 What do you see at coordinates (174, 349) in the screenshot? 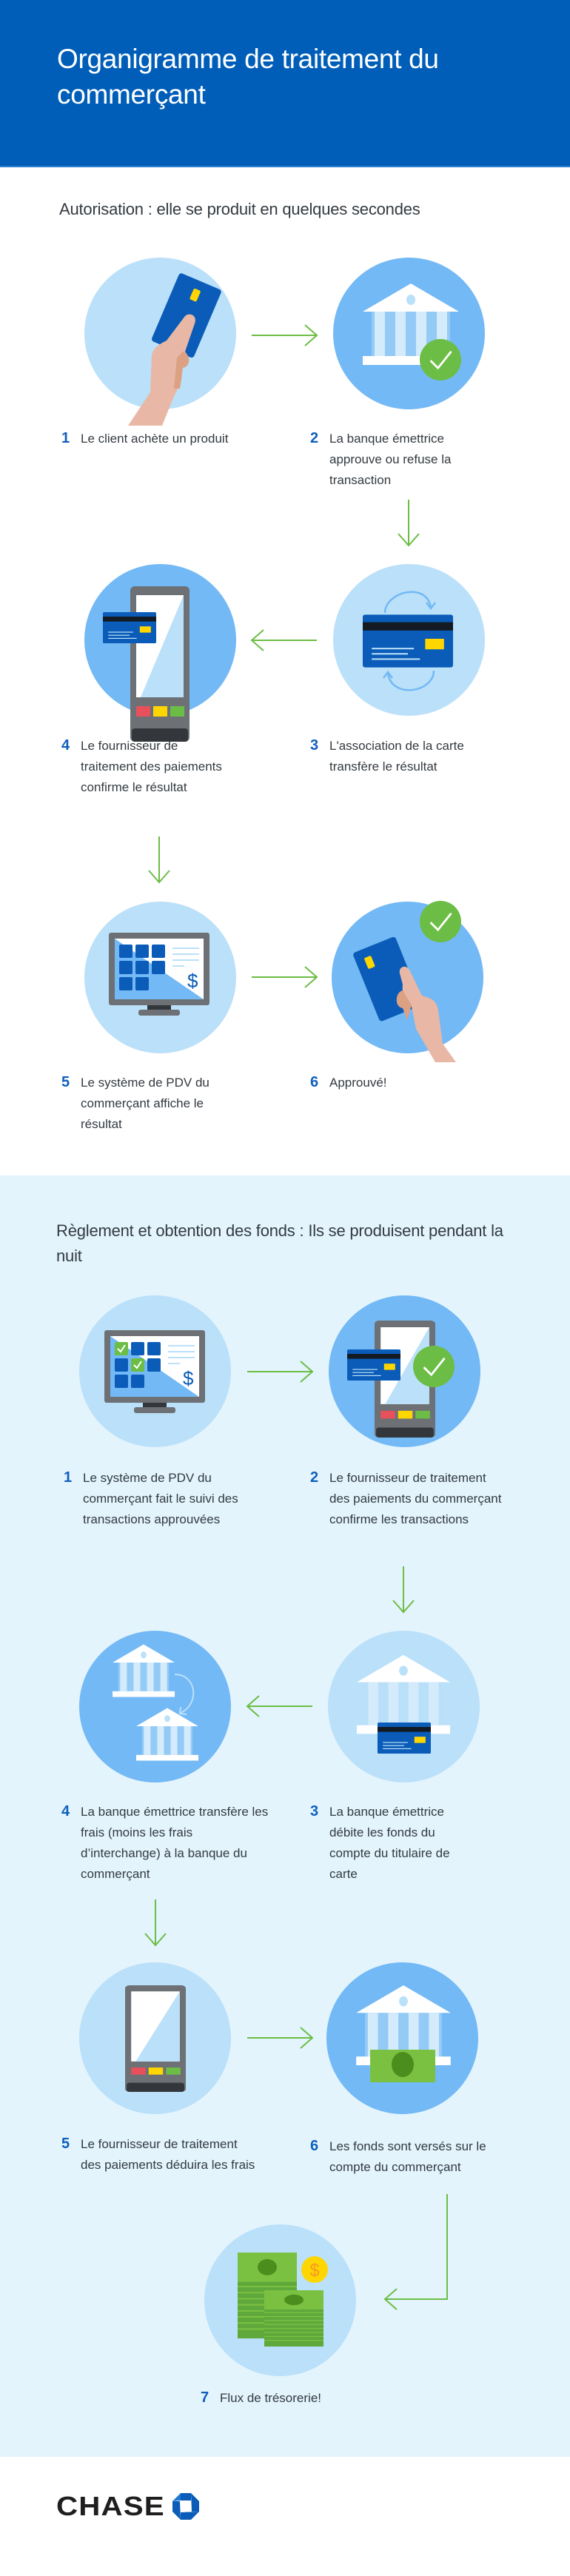
I see `hand-holding-card-icon` at bounding box center [174, 349].